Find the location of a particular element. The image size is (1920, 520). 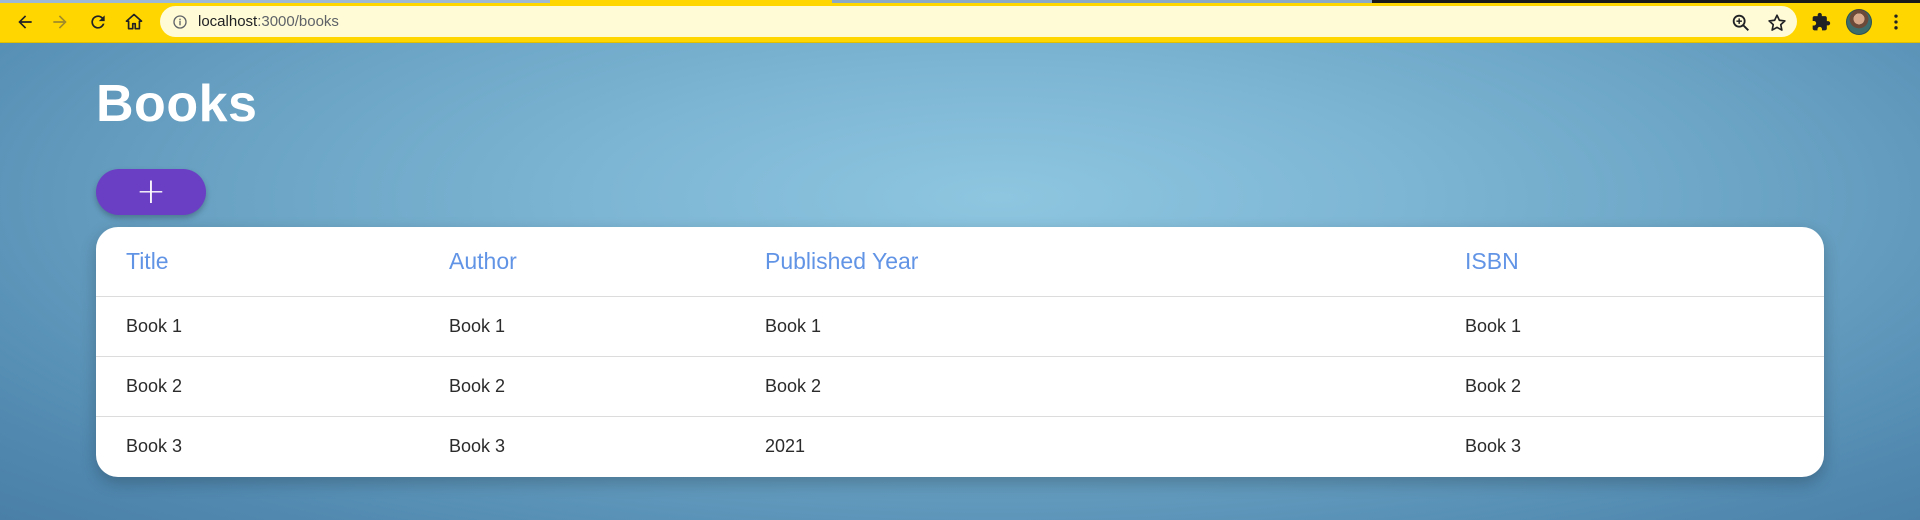

cell-author: Book 1 is located at coordinates (577, 326).